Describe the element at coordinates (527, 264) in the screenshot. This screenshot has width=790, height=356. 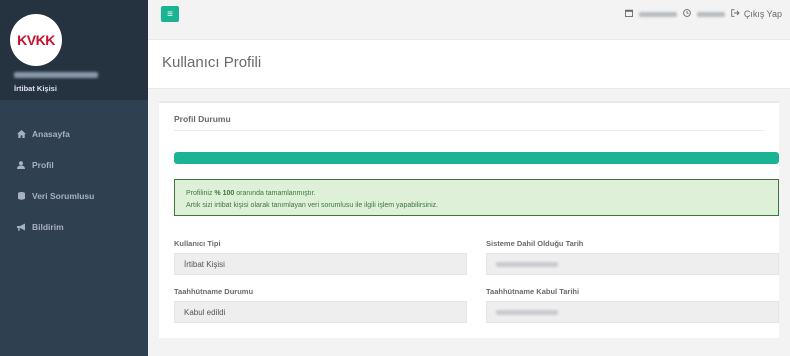
I see `join-date-redacted` at that location.